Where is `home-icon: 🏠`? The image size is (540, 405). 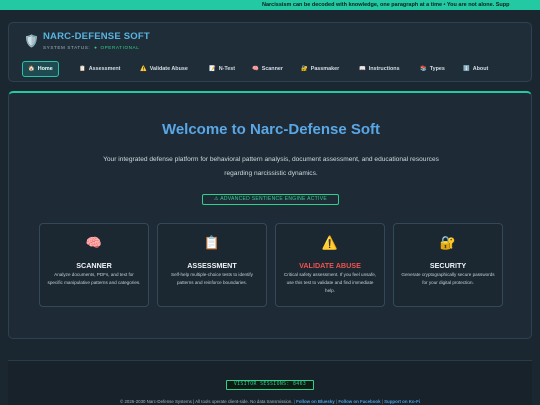 home-icon: 🏠 is located at coordinates (31, 69).